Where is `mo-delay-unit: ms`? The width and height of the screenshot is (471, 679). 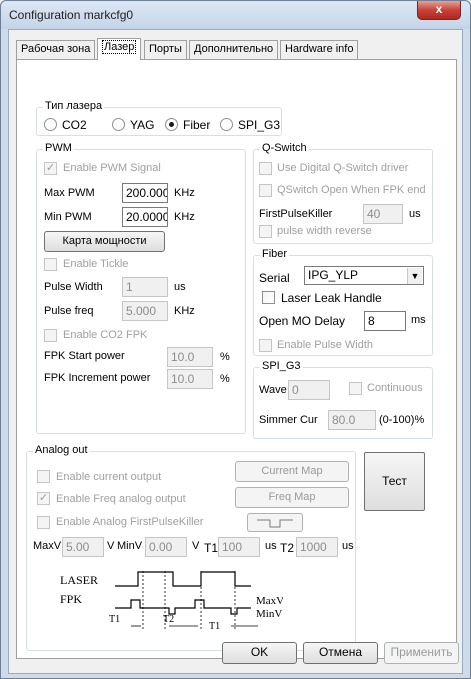
mo-delay-unit: ms is located at coordinates (418, 320).